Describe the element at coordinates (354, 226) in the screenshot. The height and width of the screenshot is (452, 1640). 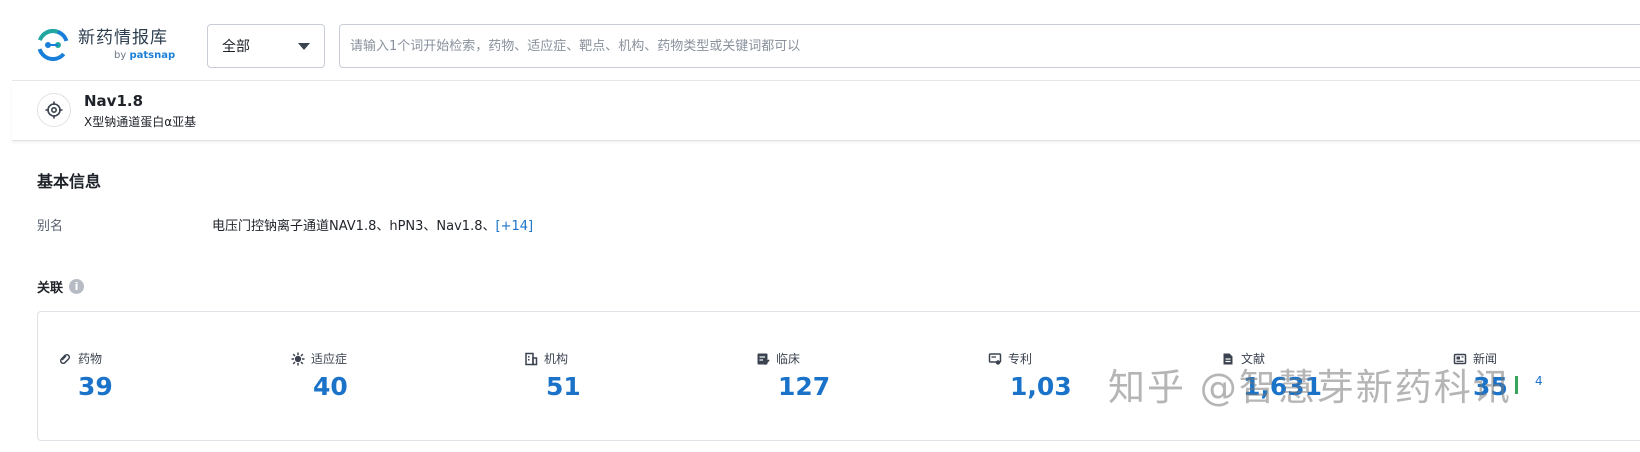
I see `alias-text: 电压门控钠离子通道NAV1.8、hPN3、Nav1.8、` at that location.